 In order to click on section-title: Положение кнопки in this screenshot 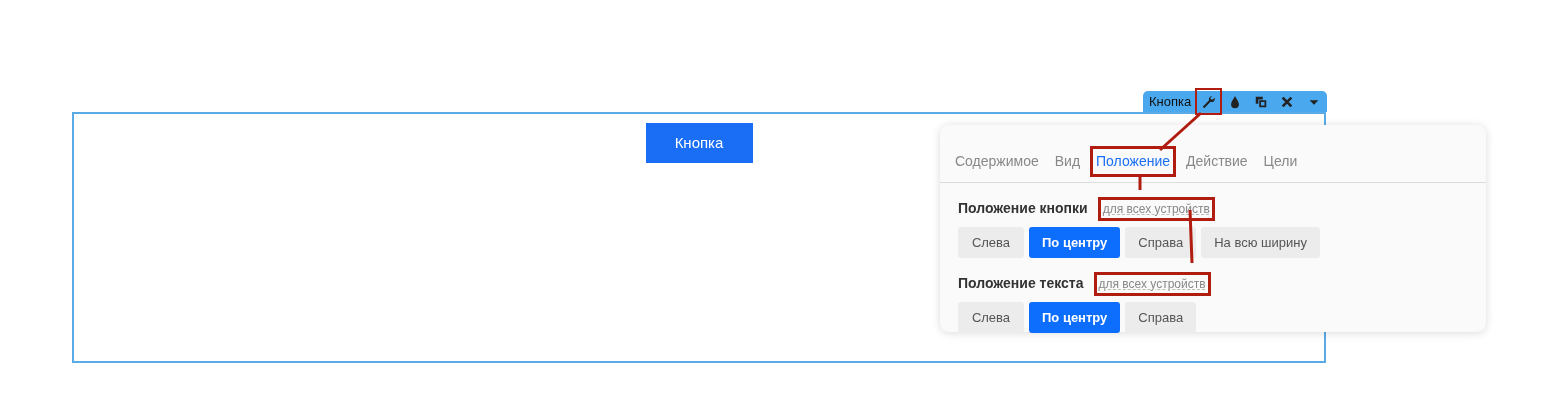, I will do `click(1023, 208)`.